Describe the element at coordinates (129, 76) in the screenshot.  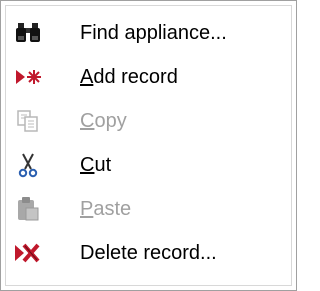
I see `menu-item-label: Add record` at that location.